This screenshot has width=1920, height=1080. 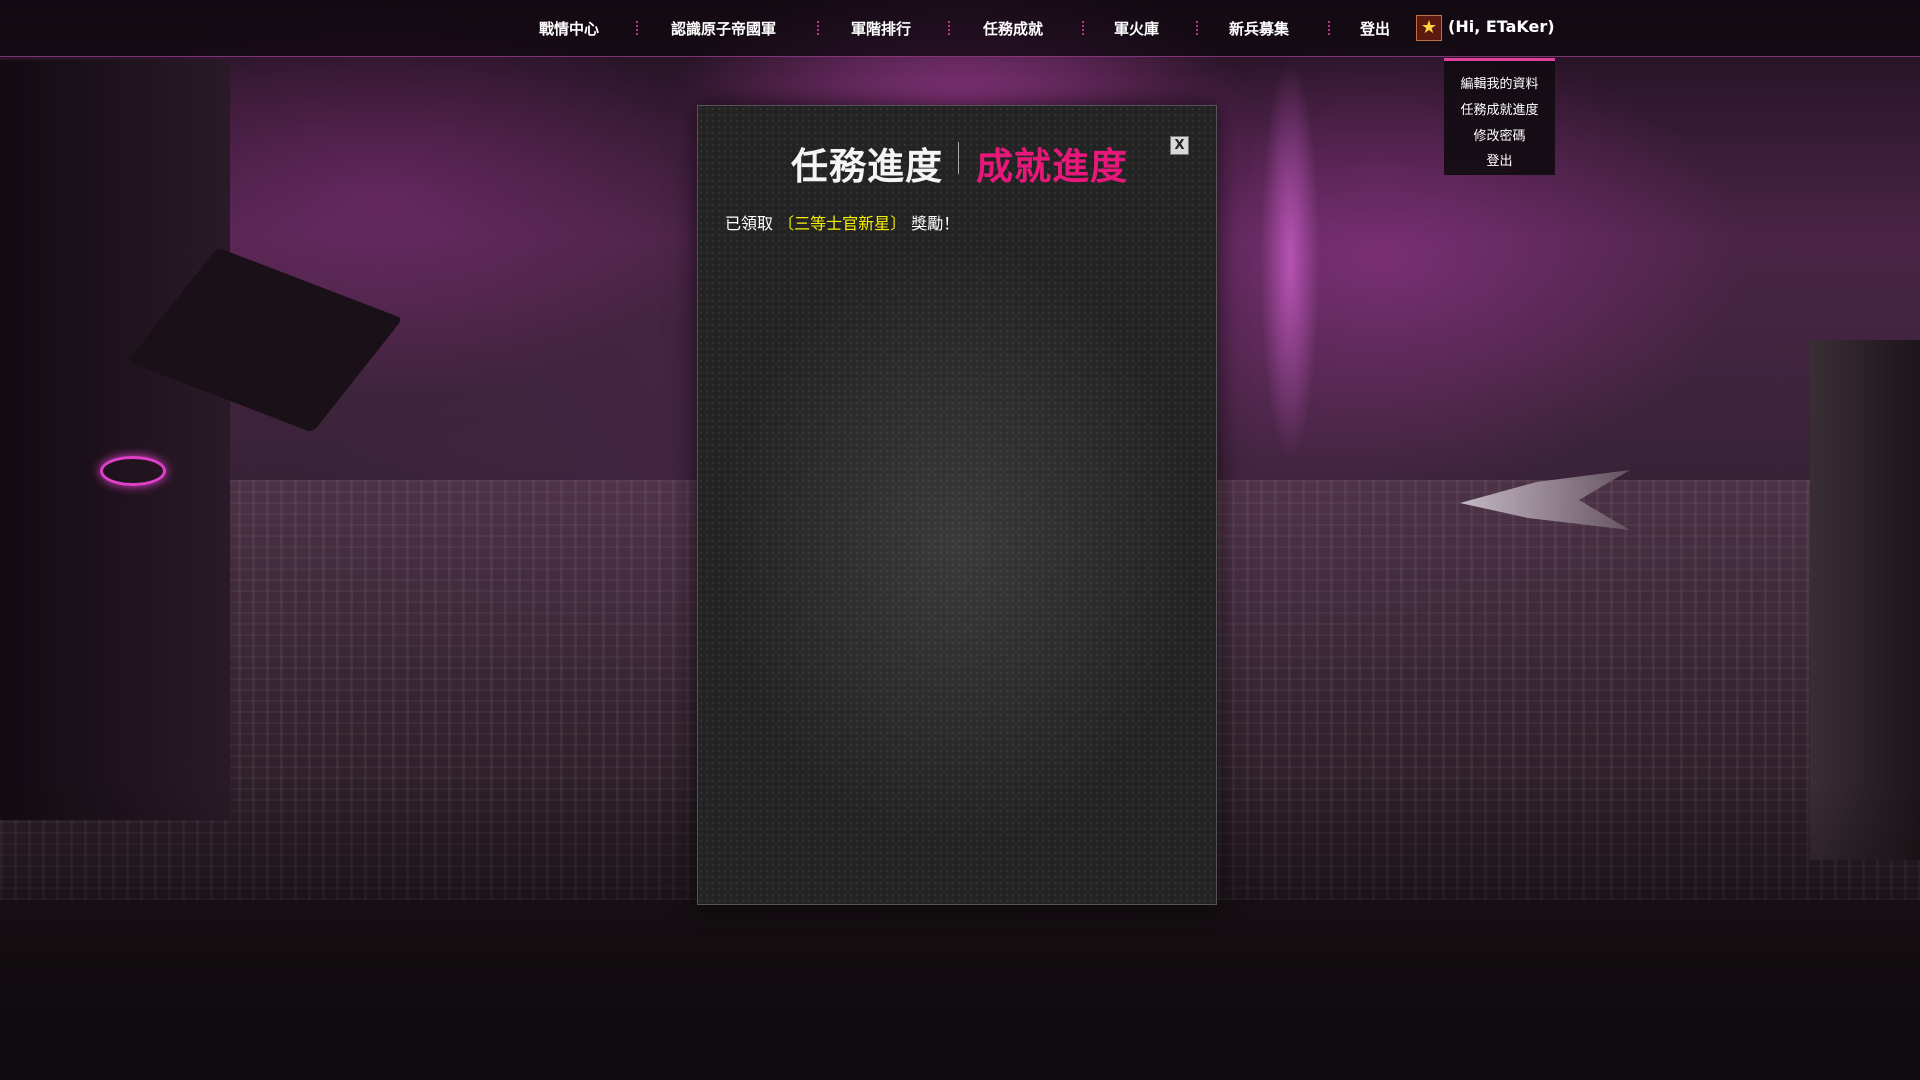 What do you see at coordinates (1052, 163) in the screenshot?
I see `tab-achievement-progress: 成就進度` at bounding box center [1052, 163].